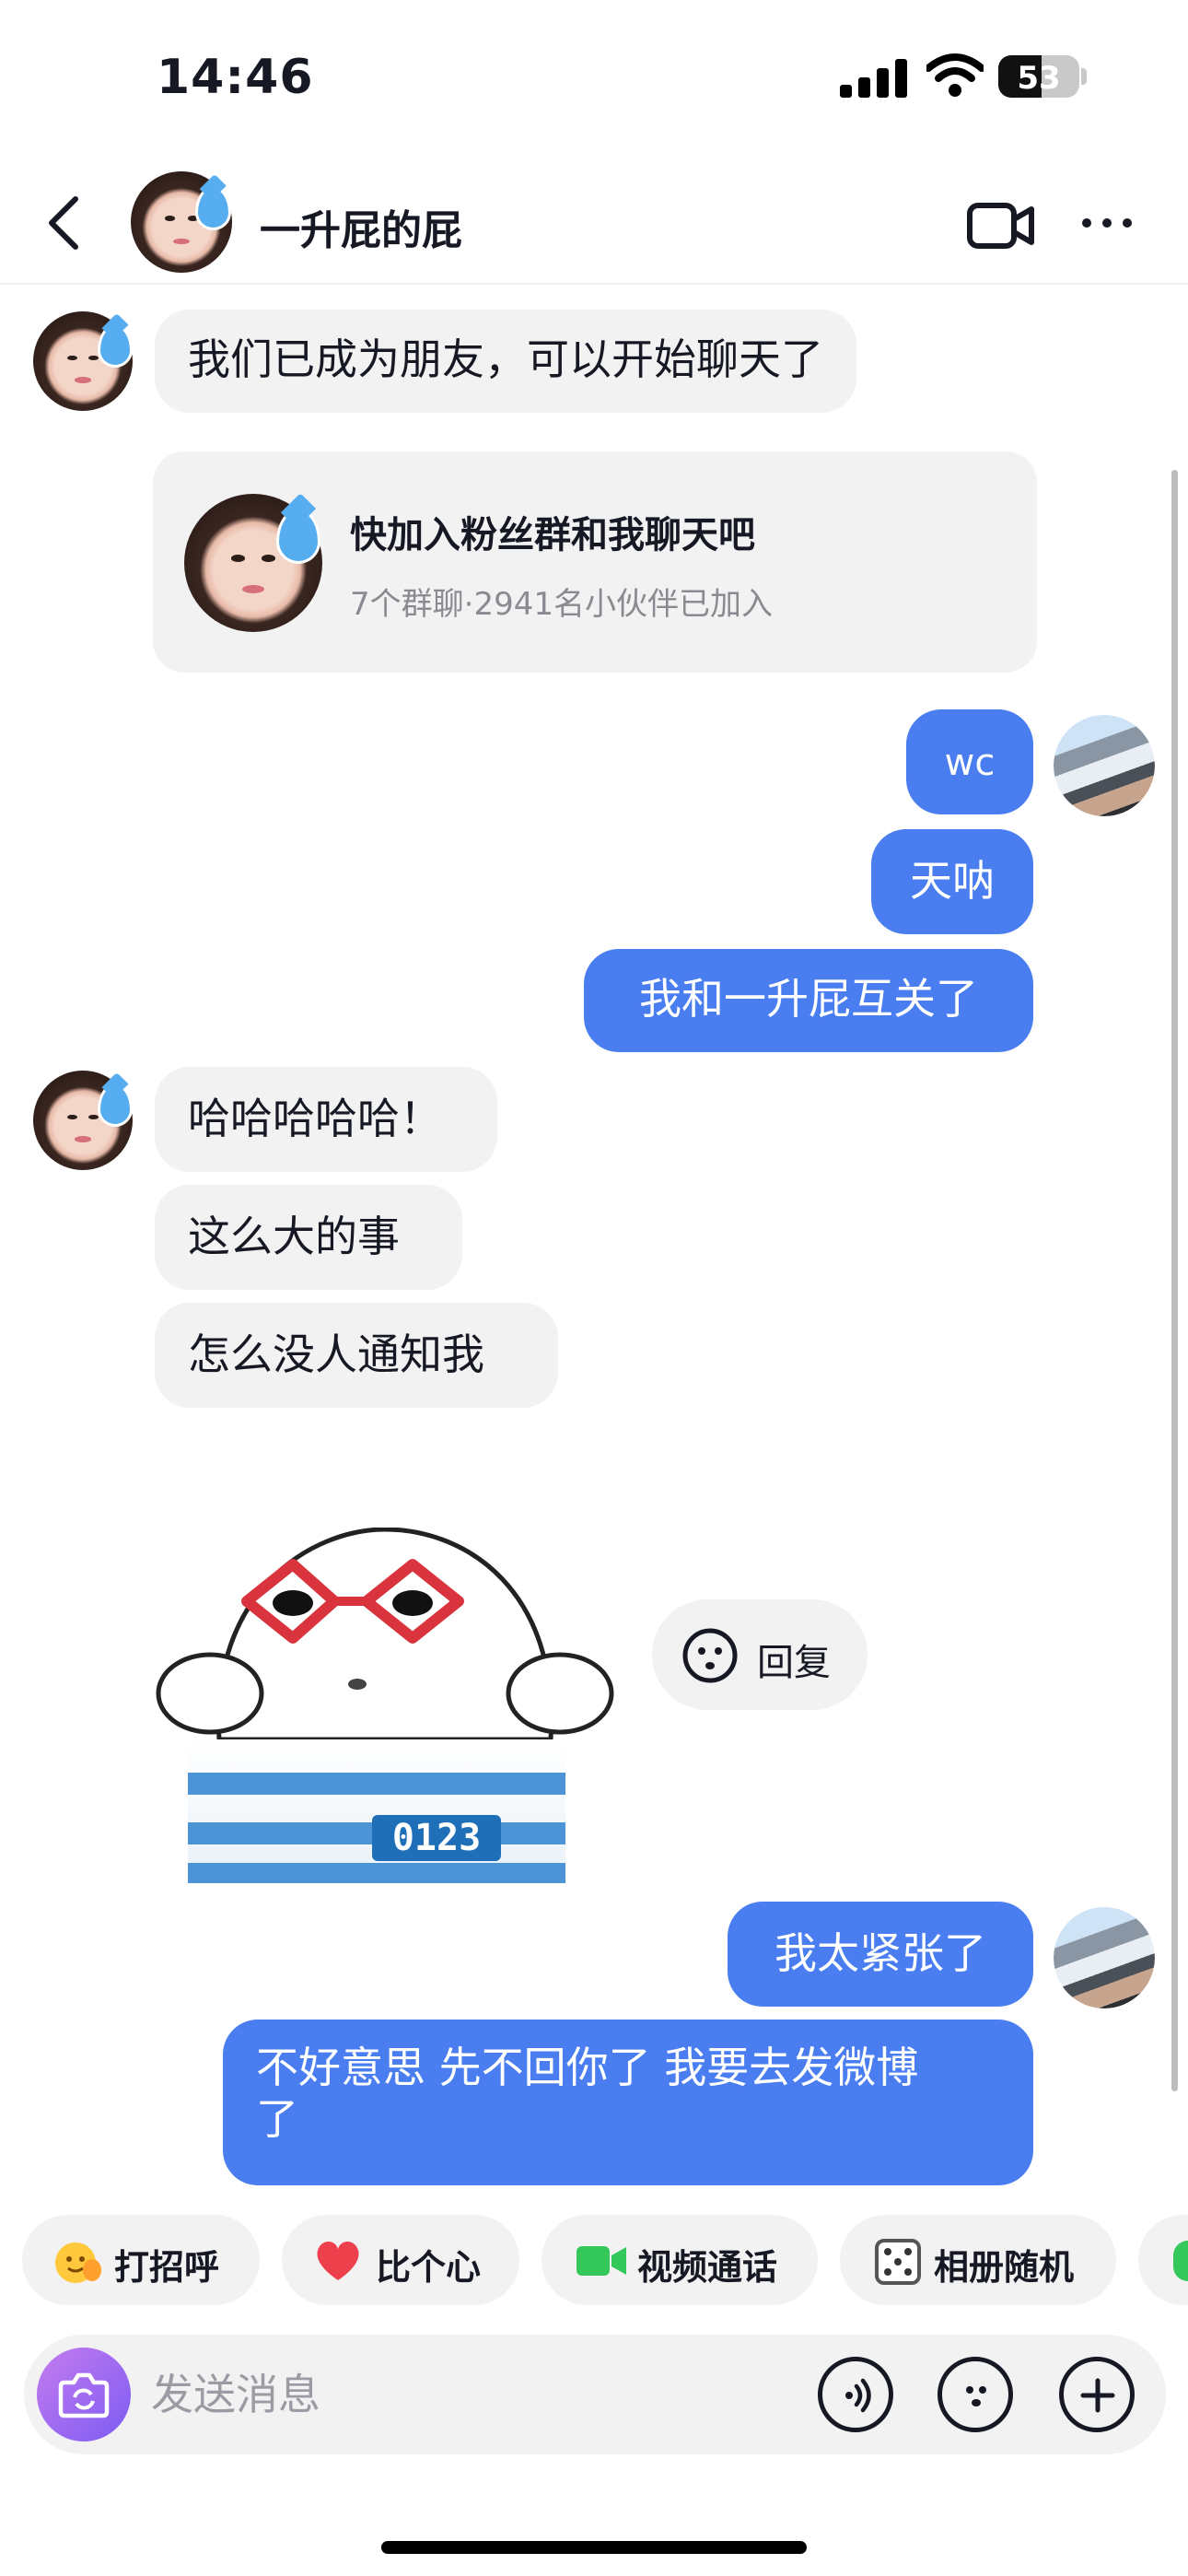  Describe the element at coordinates (356, 1355) in the screenshot. I see `message-bubble: 怎么没人通知我` at that location.